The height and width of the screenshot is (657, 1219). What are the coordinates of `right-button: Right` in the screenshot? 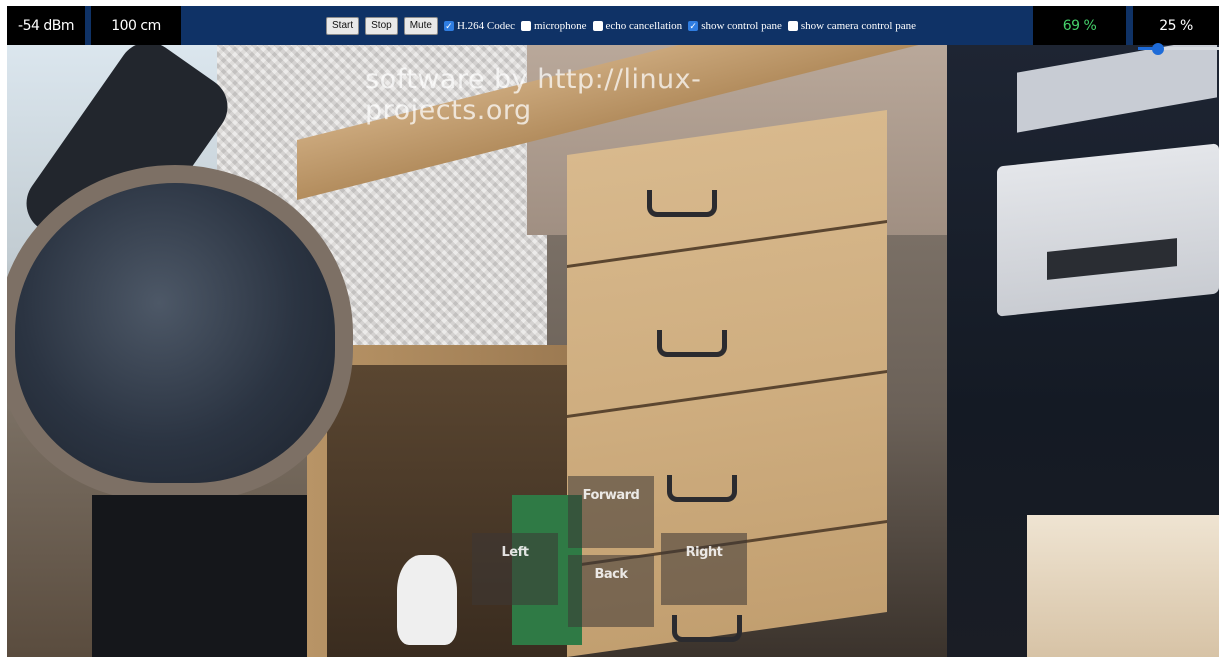 It's located at (704, 569).